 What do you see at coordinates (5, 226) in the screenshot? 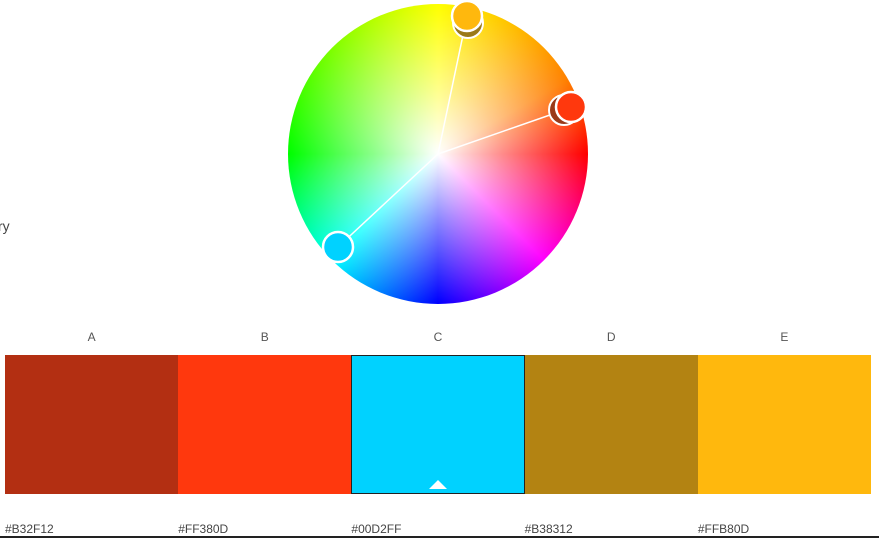
I see `side-label-fragment: ry` at bounding box center [5, 226].